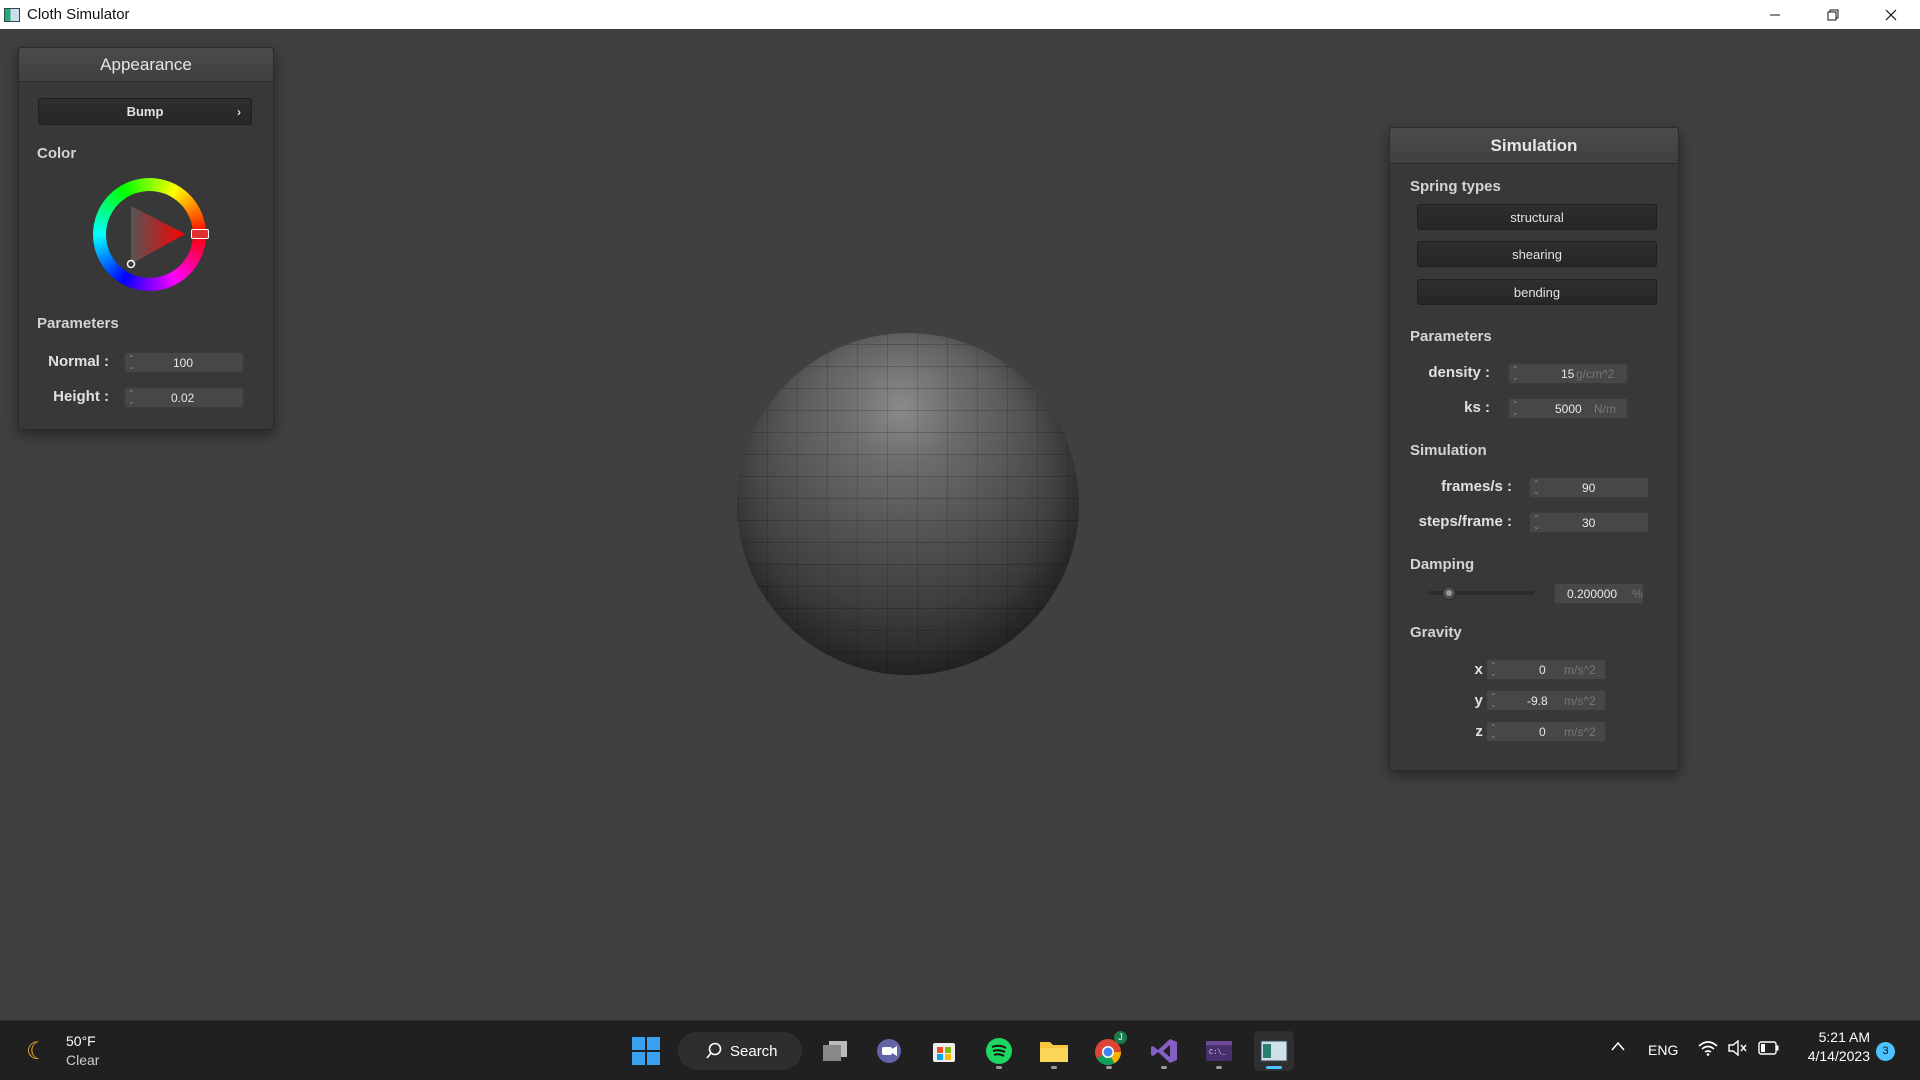 This screenshot has height=1080, width=1920. What do you see at coordinates (57, 153) in the screenshot?
I see `color-label: Color` at bounding box center [57, 153].